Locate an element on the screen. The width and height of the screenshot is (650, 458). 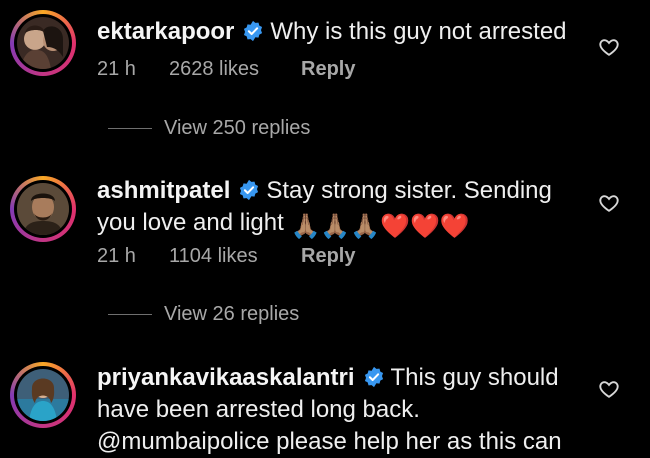
comment-likes: 2628 likes is located at coordinates (235, 69).